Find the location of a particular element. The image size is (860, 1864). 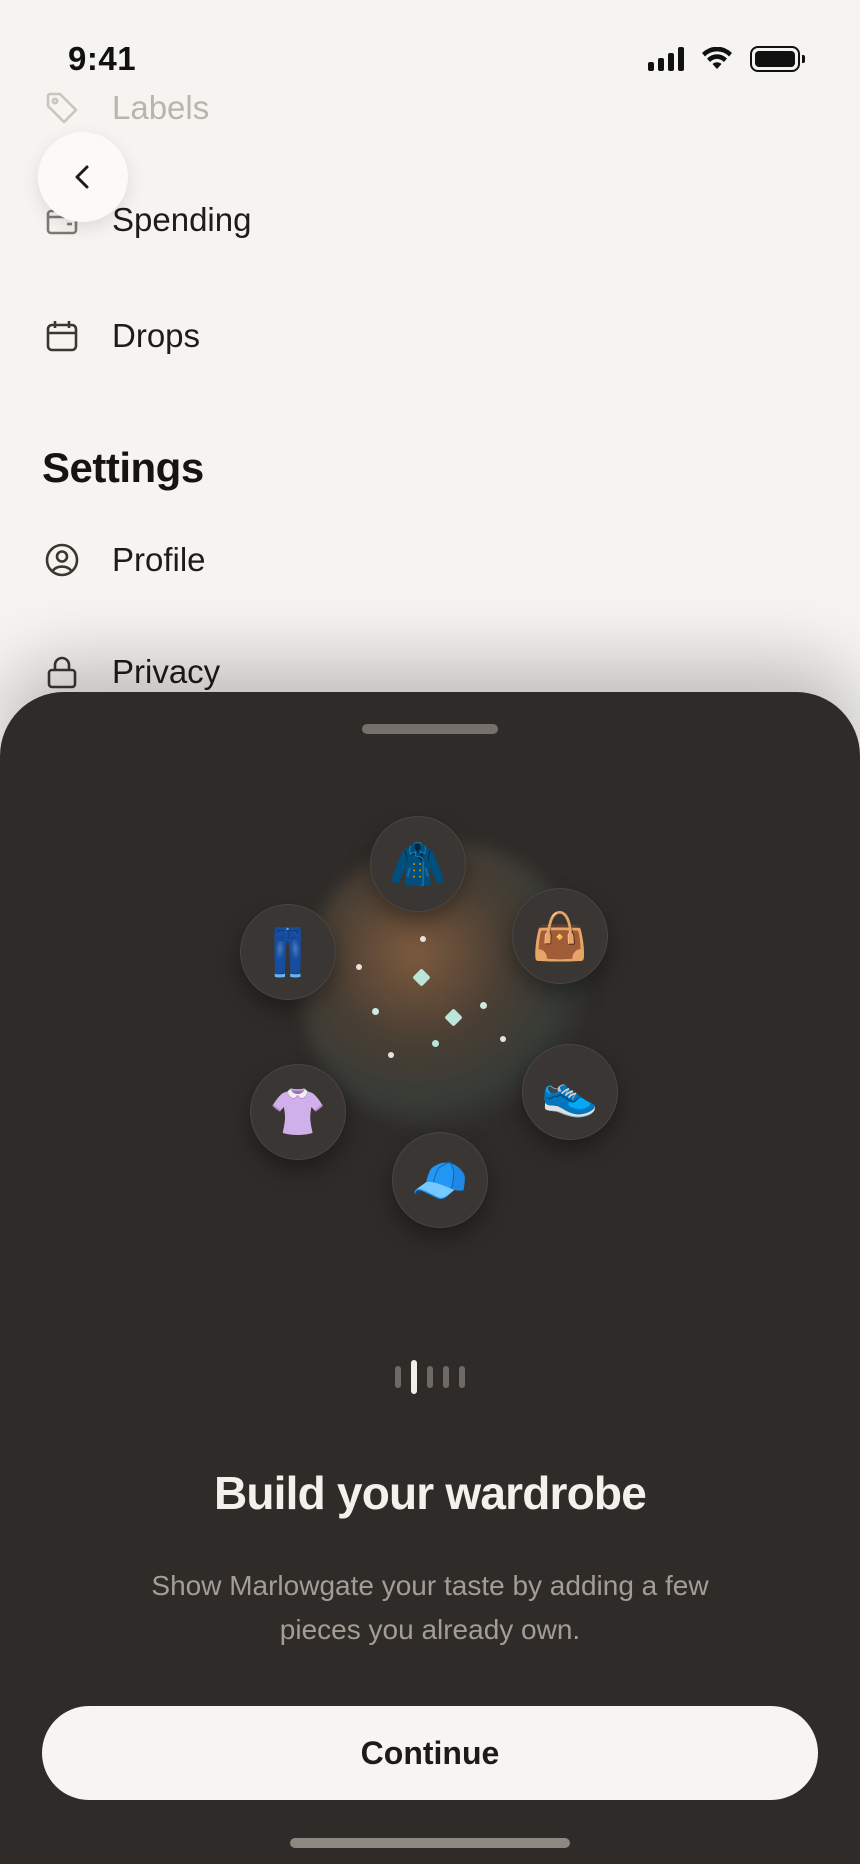

coat-icon: 🧥 is located at coordinates (418, 864).